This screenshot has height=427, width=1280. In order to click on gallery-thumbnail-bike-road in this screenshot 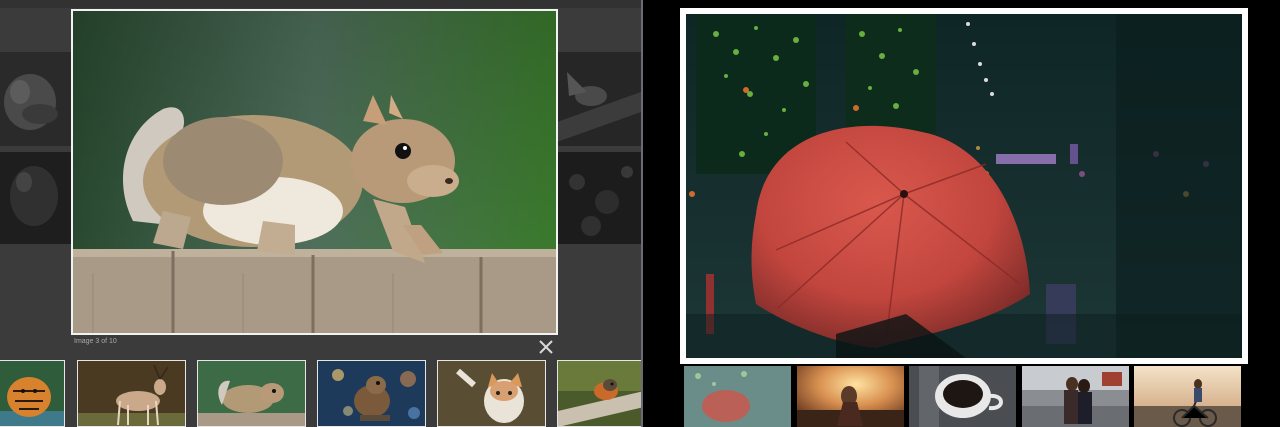, I will do `click(1187, 396)`.